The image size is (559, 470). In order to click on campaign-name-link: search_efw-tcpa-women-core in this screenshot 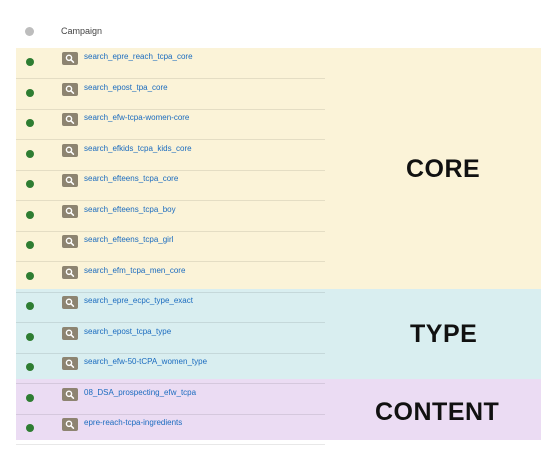, I will do `click(136, 117)`.